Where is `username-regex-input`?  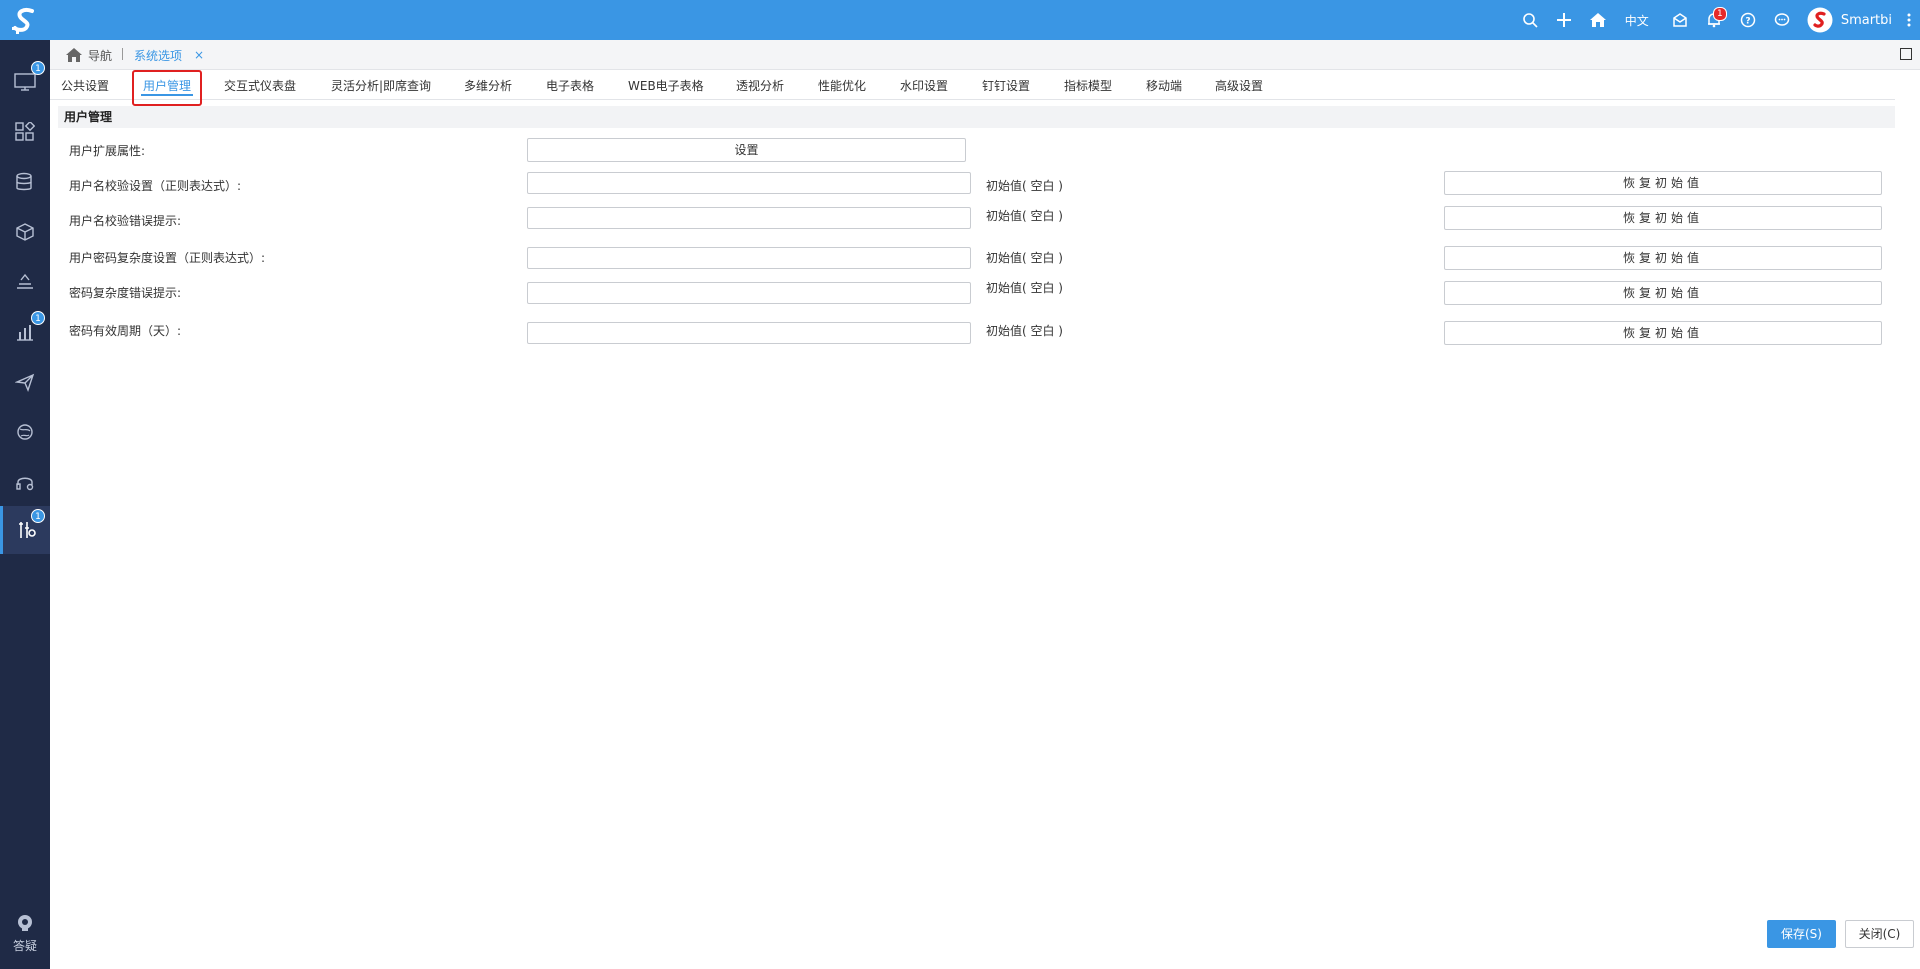
username-regex-input is located at coordinates (749, 183).